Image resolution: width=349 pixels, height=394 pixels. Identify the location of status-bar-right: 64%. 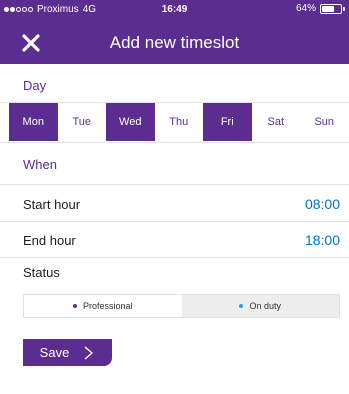
(320, 8).